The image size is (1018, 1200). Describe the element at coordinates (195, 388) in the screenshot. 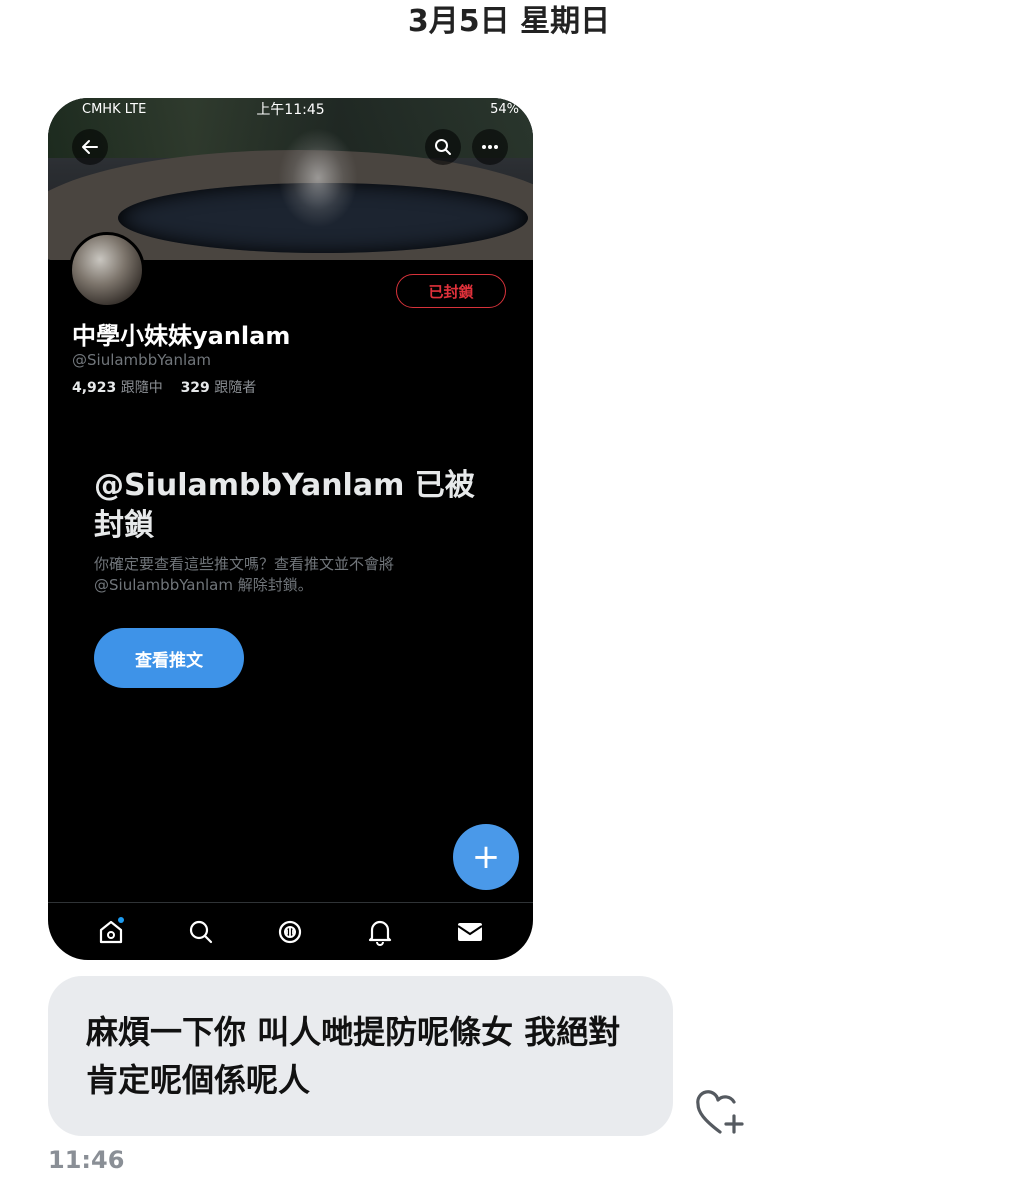

I see `followers-count: 329` at that location.